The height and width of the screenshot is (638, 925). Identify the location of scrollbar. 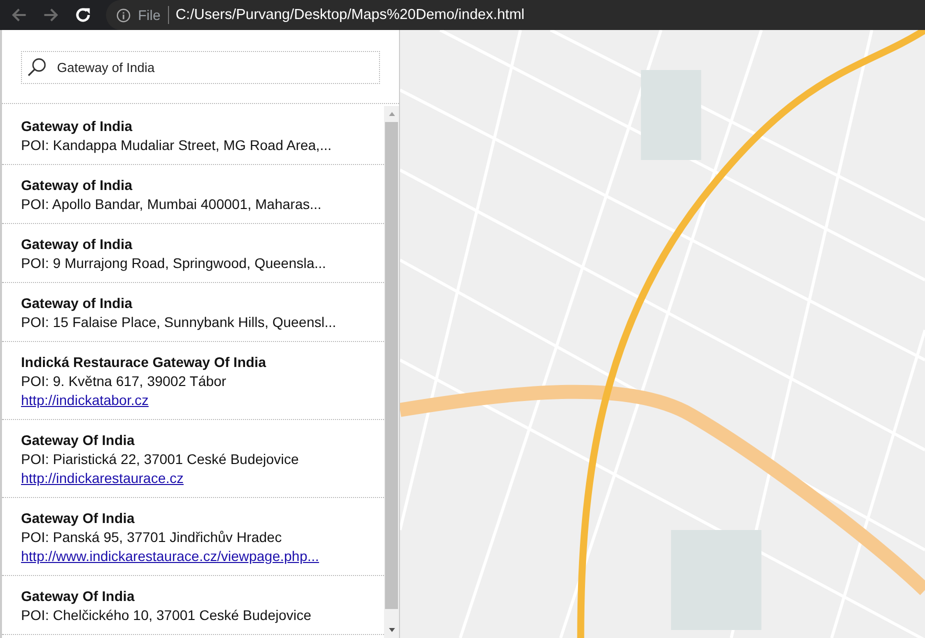
(391, 372).